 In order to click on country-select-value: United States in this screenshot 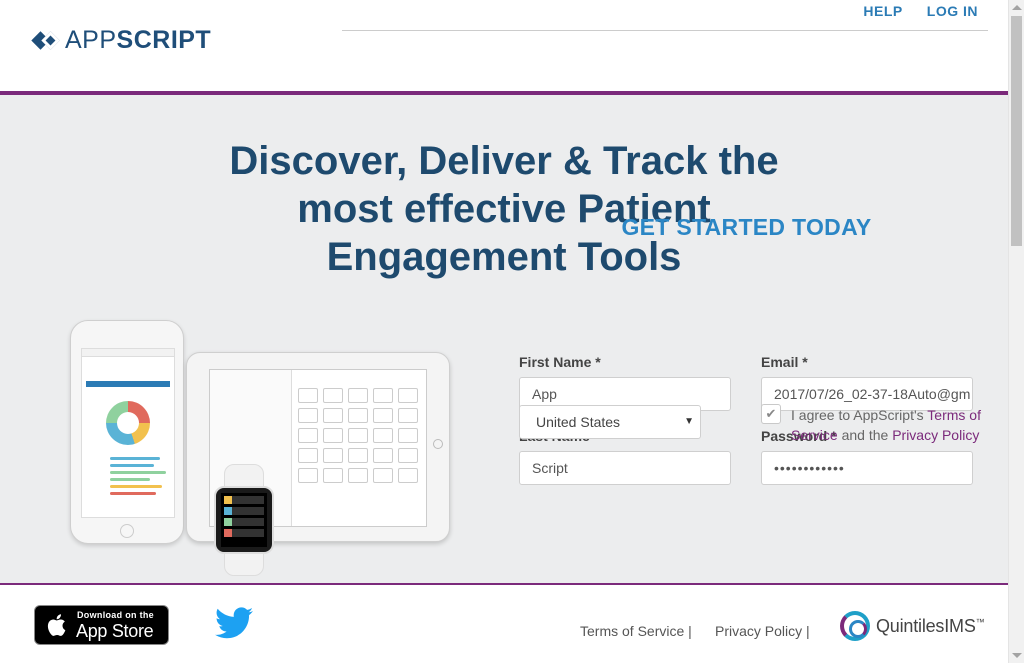, I will do `click(578, 422)`.